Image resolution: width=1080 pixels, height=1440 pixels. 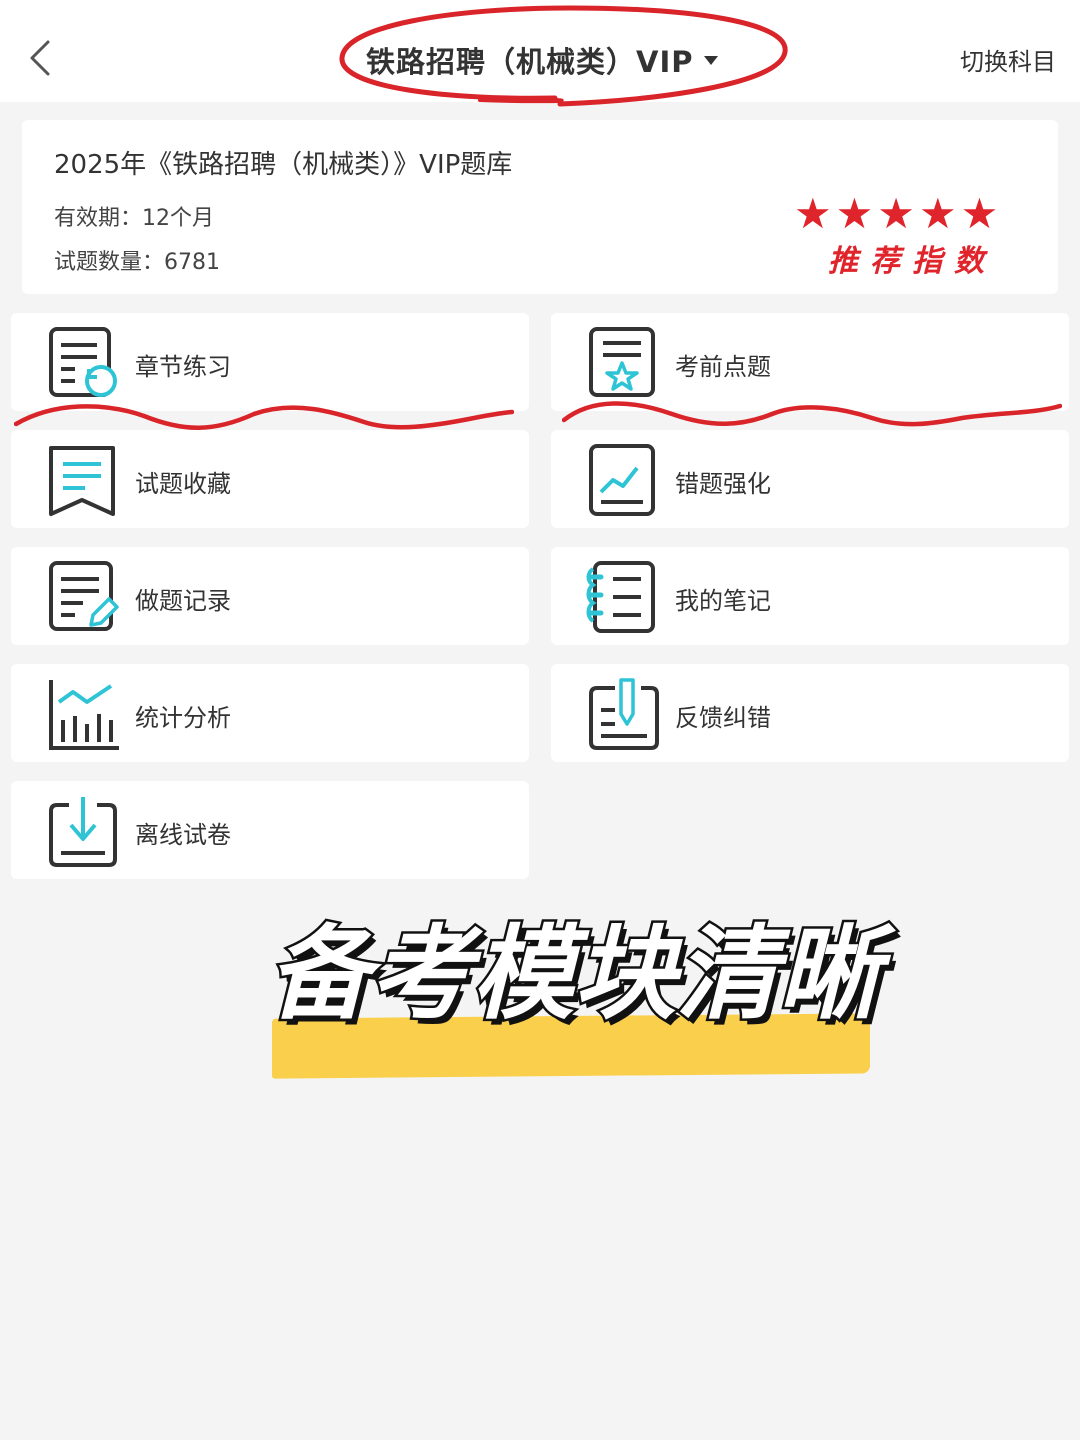 What do you see at coordinates (1008, 59) in the screenshot?
I see `switch-subject-button: 切换科目` at bounding box center [1008, 59].